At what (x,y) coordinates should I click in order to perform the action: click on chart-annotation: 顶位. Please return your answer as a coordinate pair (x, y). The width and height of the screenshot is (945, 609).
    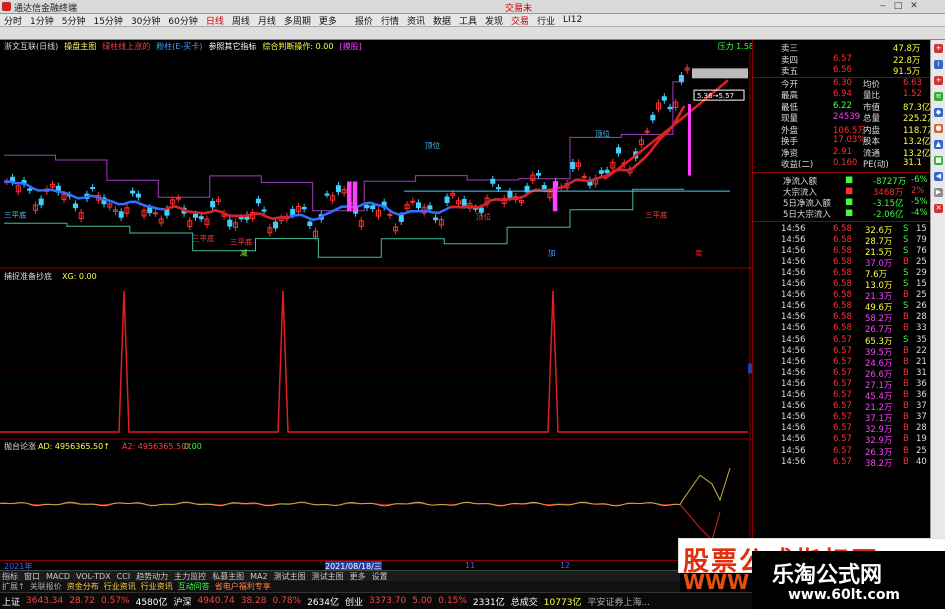
    Looking at the image, I should click on (602, 133).